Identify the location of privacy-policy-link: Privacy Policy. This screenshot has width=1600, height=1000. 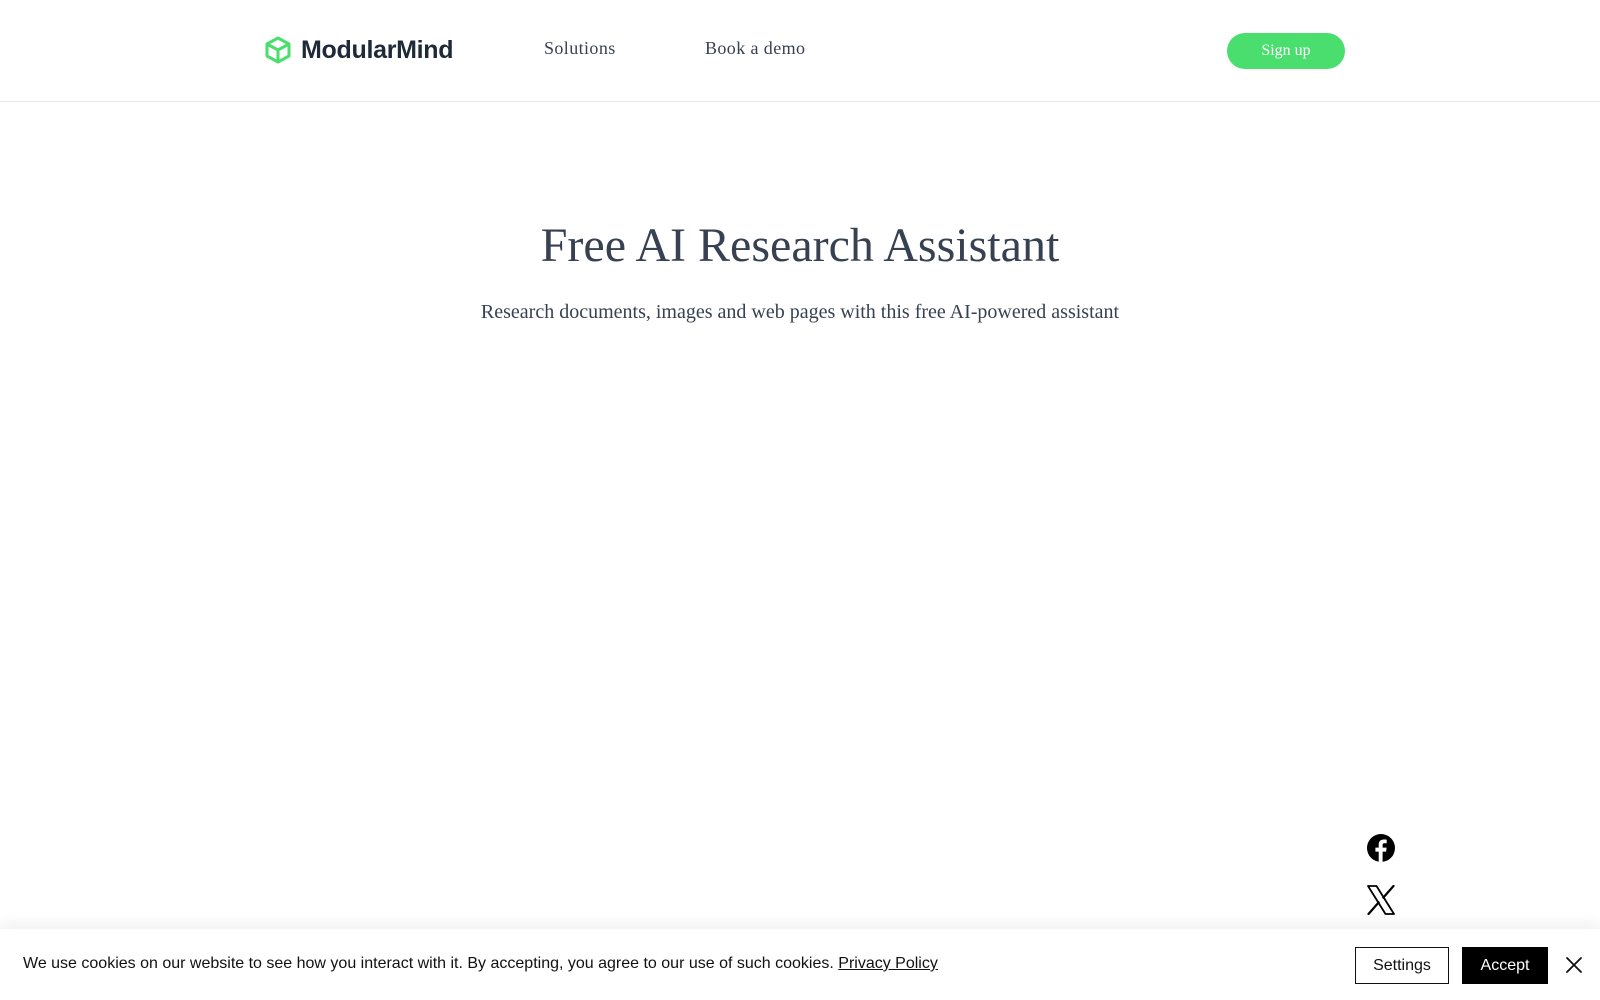
(888, 963).